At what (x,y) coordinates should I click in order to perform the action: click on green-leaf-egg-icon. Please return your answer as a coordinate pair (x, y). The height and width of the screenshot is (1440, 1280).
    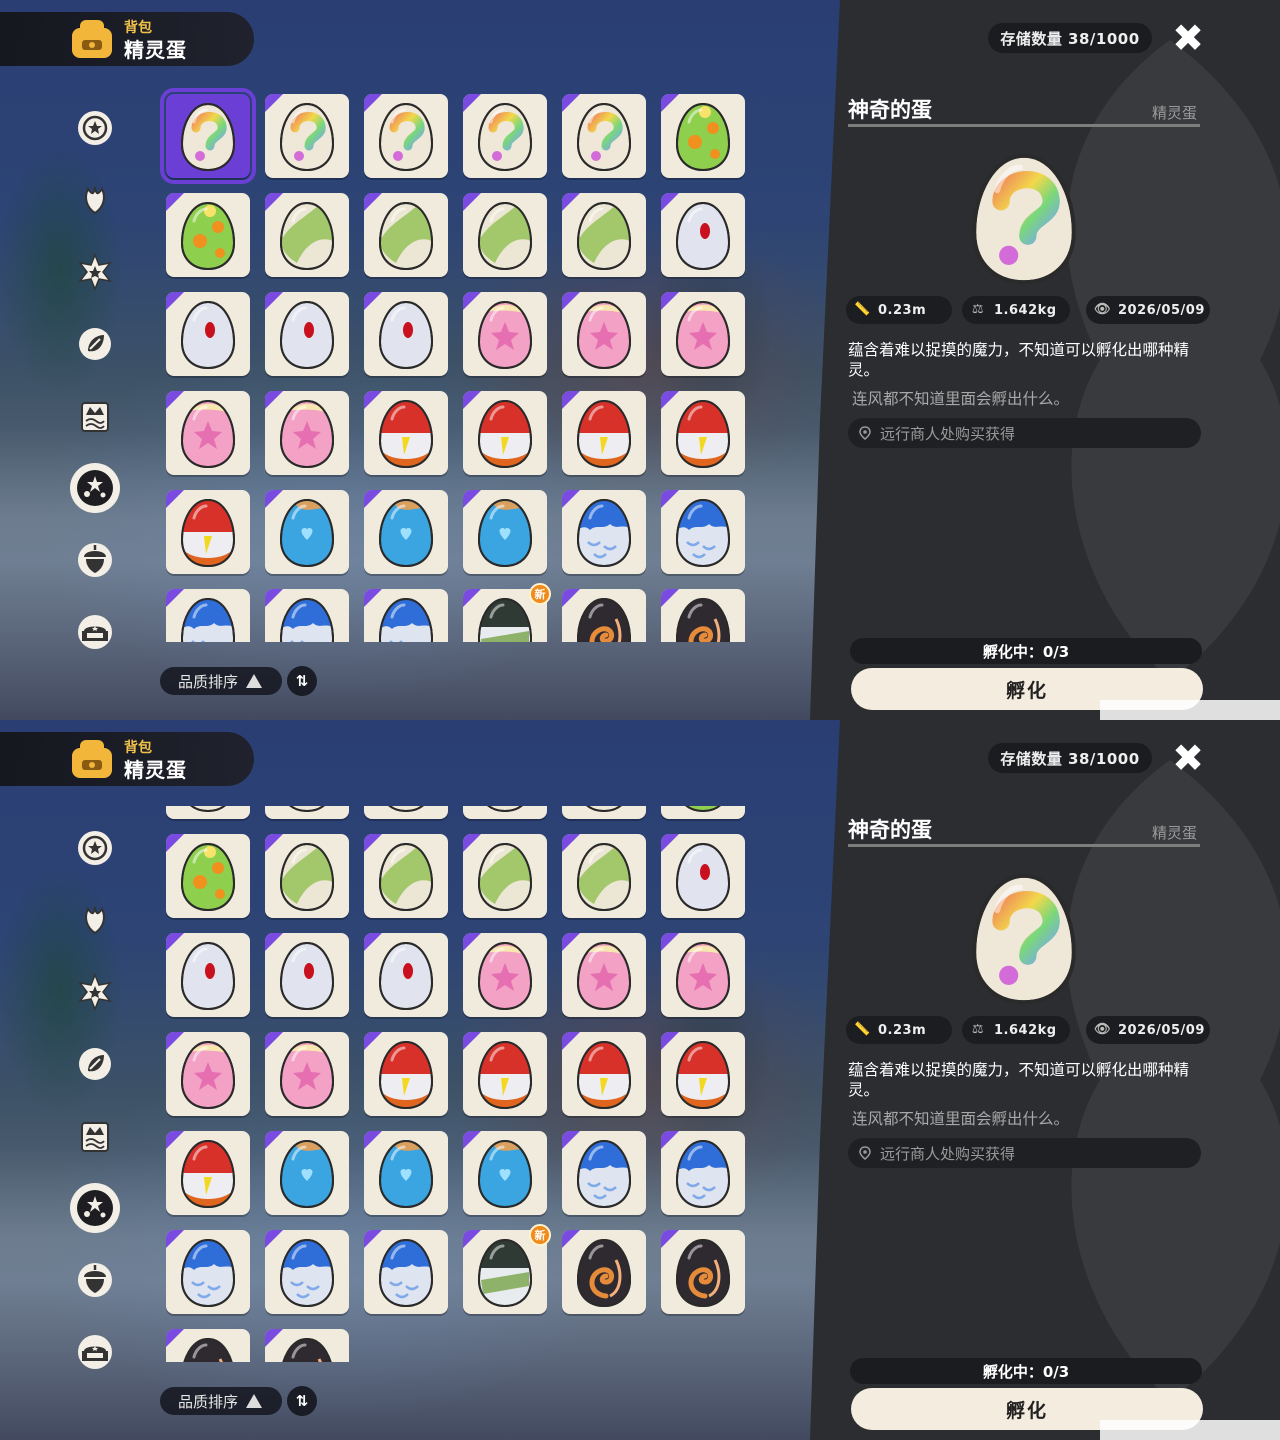
    Looking at the image, I should click on (406, 877).